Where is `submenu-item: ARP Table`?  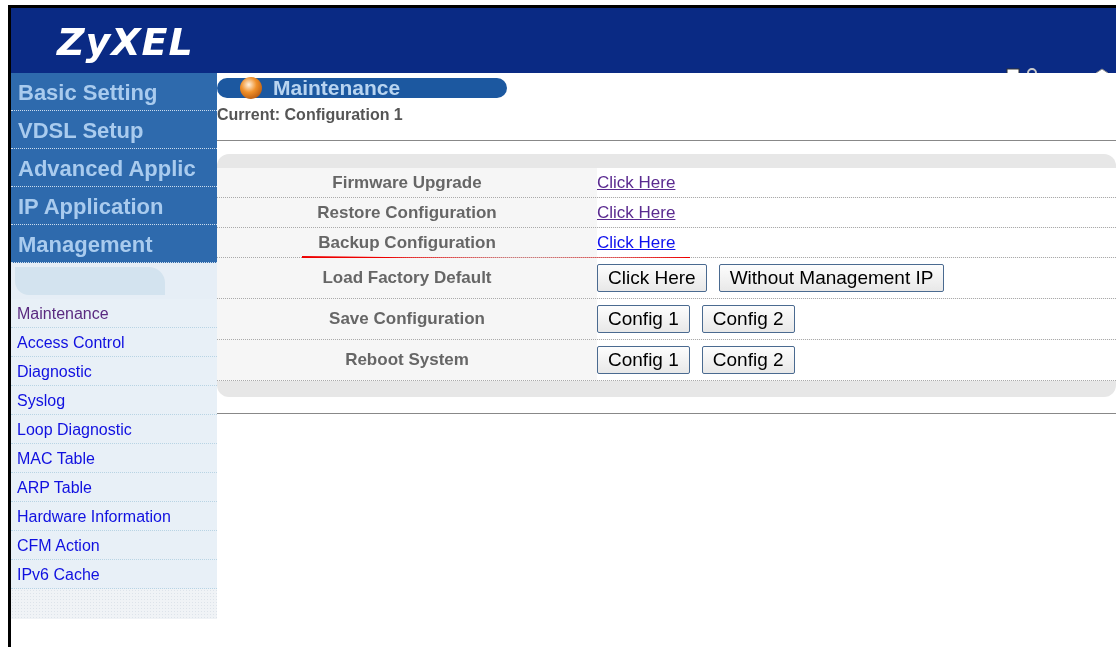
submenu-item: ARP Table is located at coordinates (114, 487).